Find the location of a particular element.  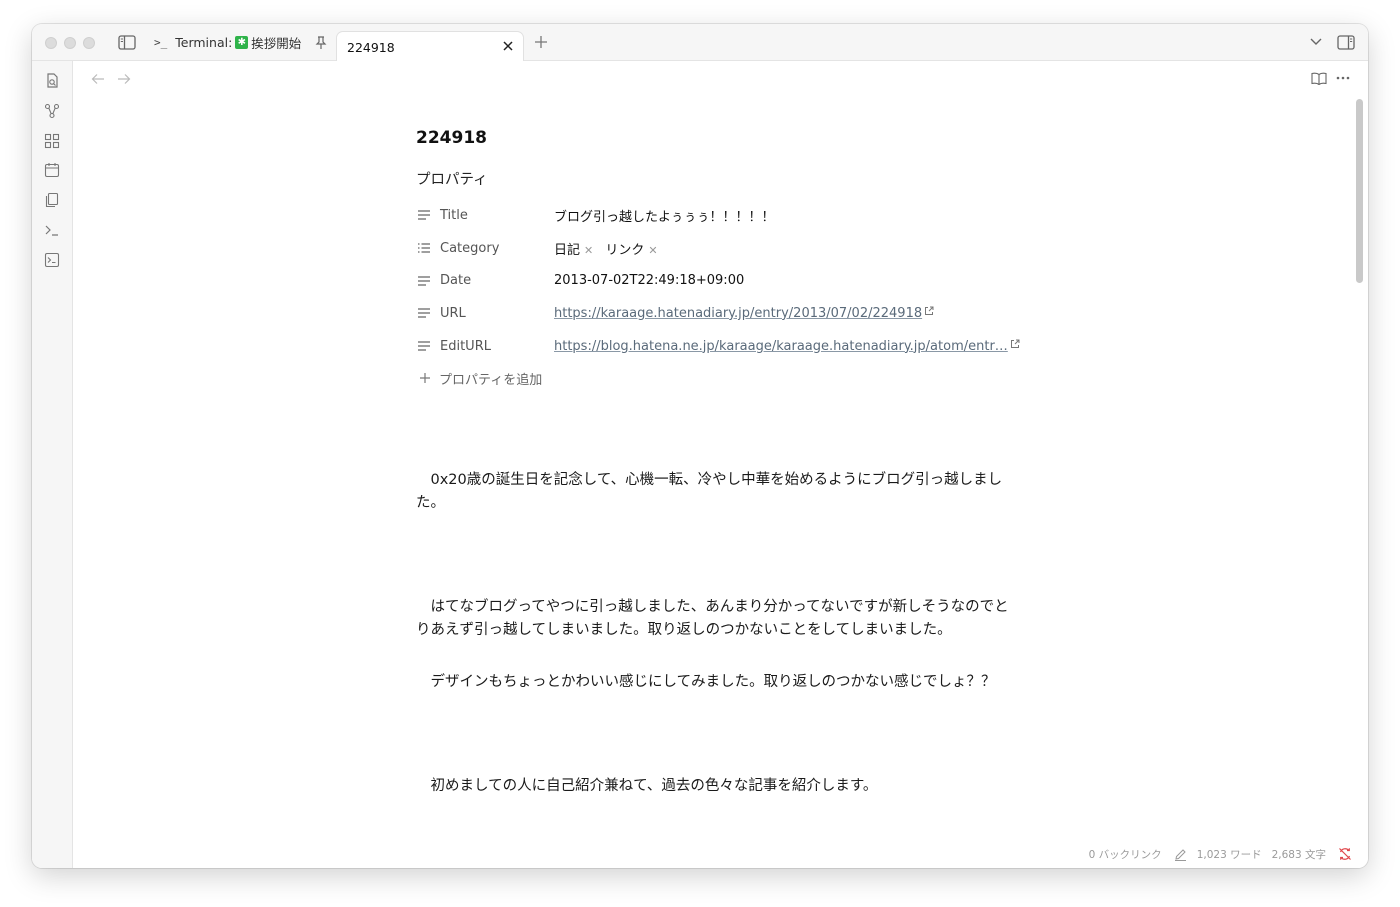

chevron-down-icon is located at coordinates (1316, 42).